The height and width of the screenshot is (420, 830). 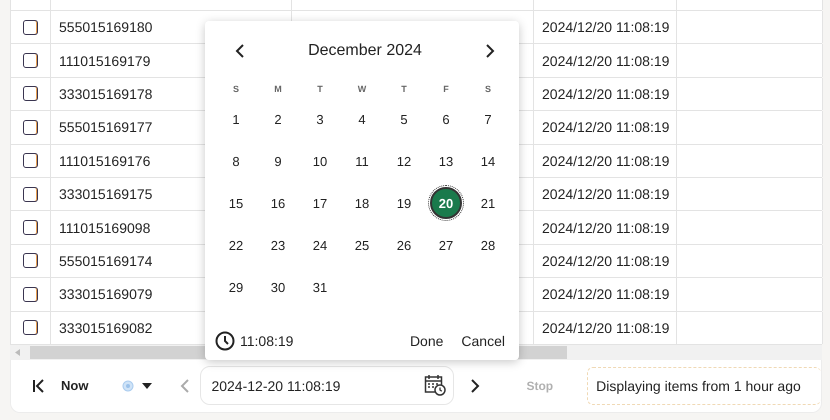 I want to click on weekday-label: W, so click(x=362, y=89).